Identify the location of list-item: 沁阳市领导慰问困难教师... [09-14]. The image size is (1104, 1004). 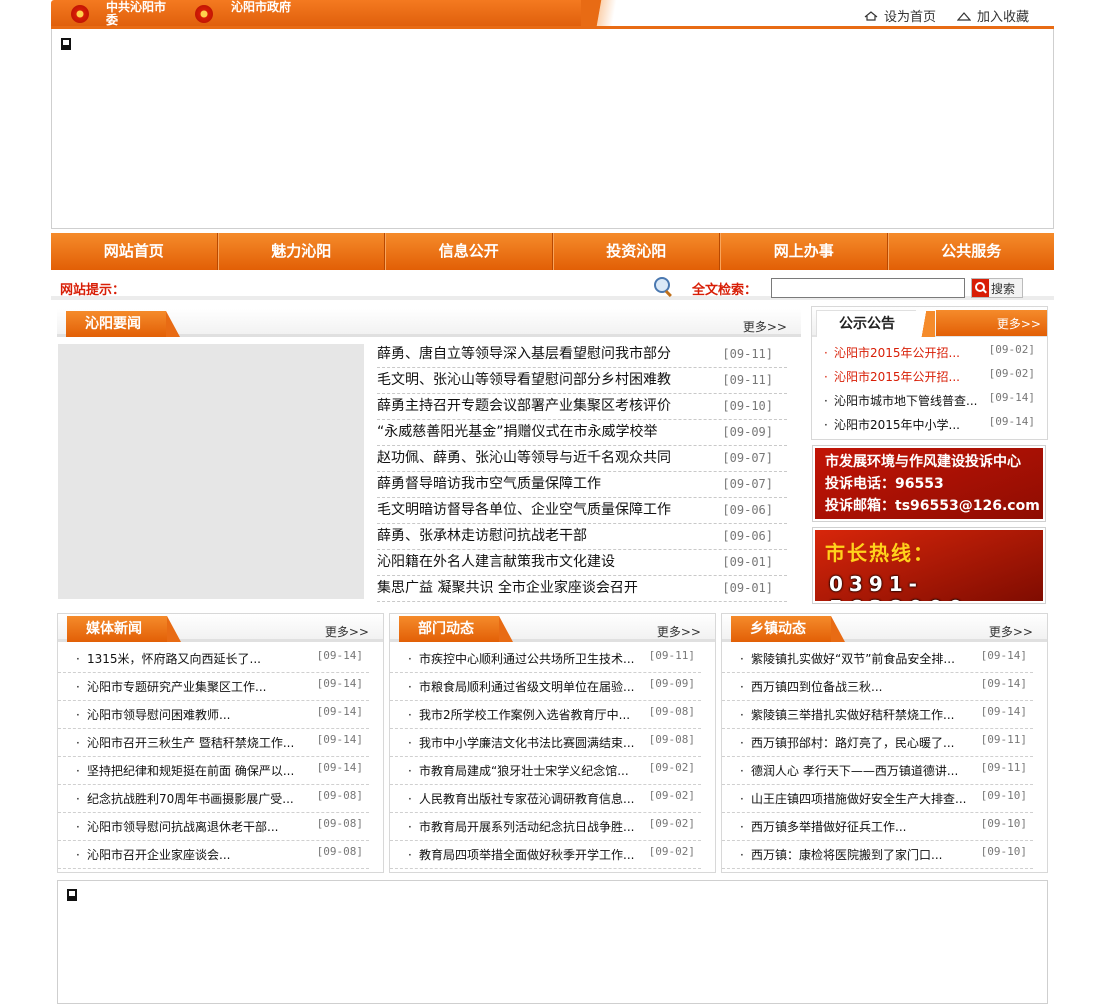
(213, 715).